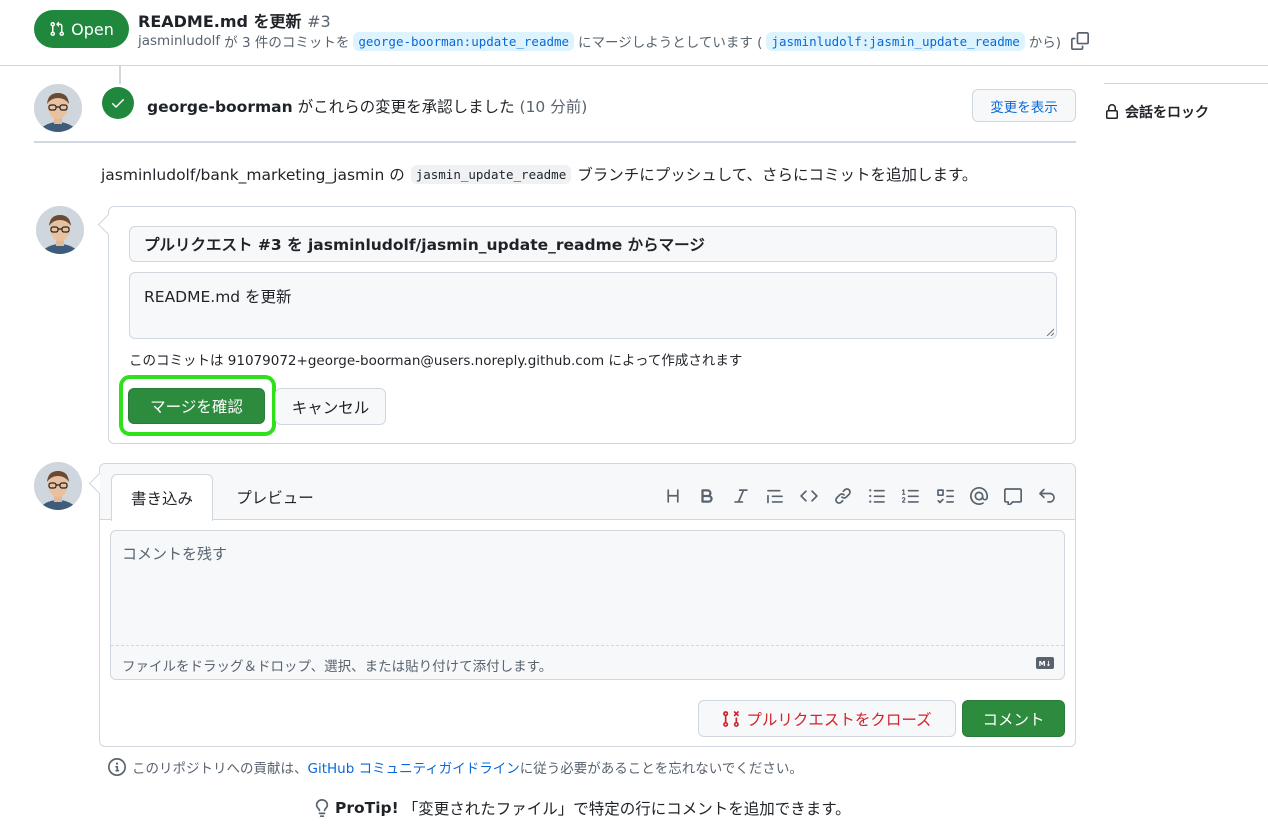 The image size is (1268, 832). Describe the element at coordinates (414, 769) in the screenshot. I see `community-guidelines-link: GitHub コミュニティガイドライン` at that location.